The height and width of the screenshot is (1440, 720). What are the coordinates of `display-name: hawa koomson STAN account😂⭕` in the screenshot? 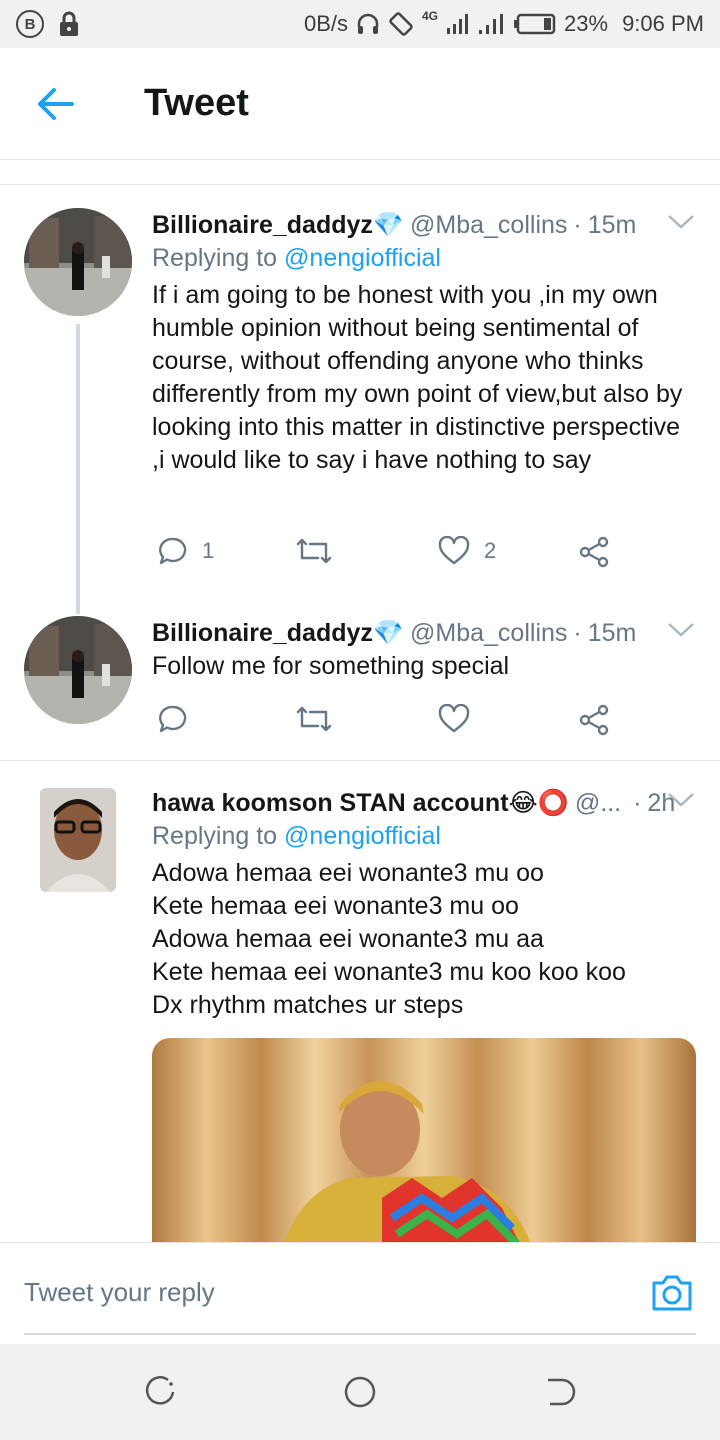 It's located at (360, 803).